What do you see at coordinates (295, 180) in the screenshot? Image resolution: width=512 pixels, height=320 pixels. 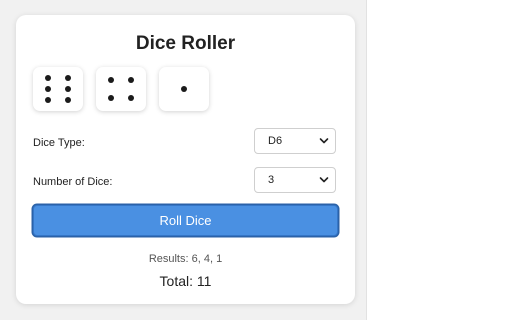 I see `number-of-dice-select: 3` at bounding box center [295, 180].